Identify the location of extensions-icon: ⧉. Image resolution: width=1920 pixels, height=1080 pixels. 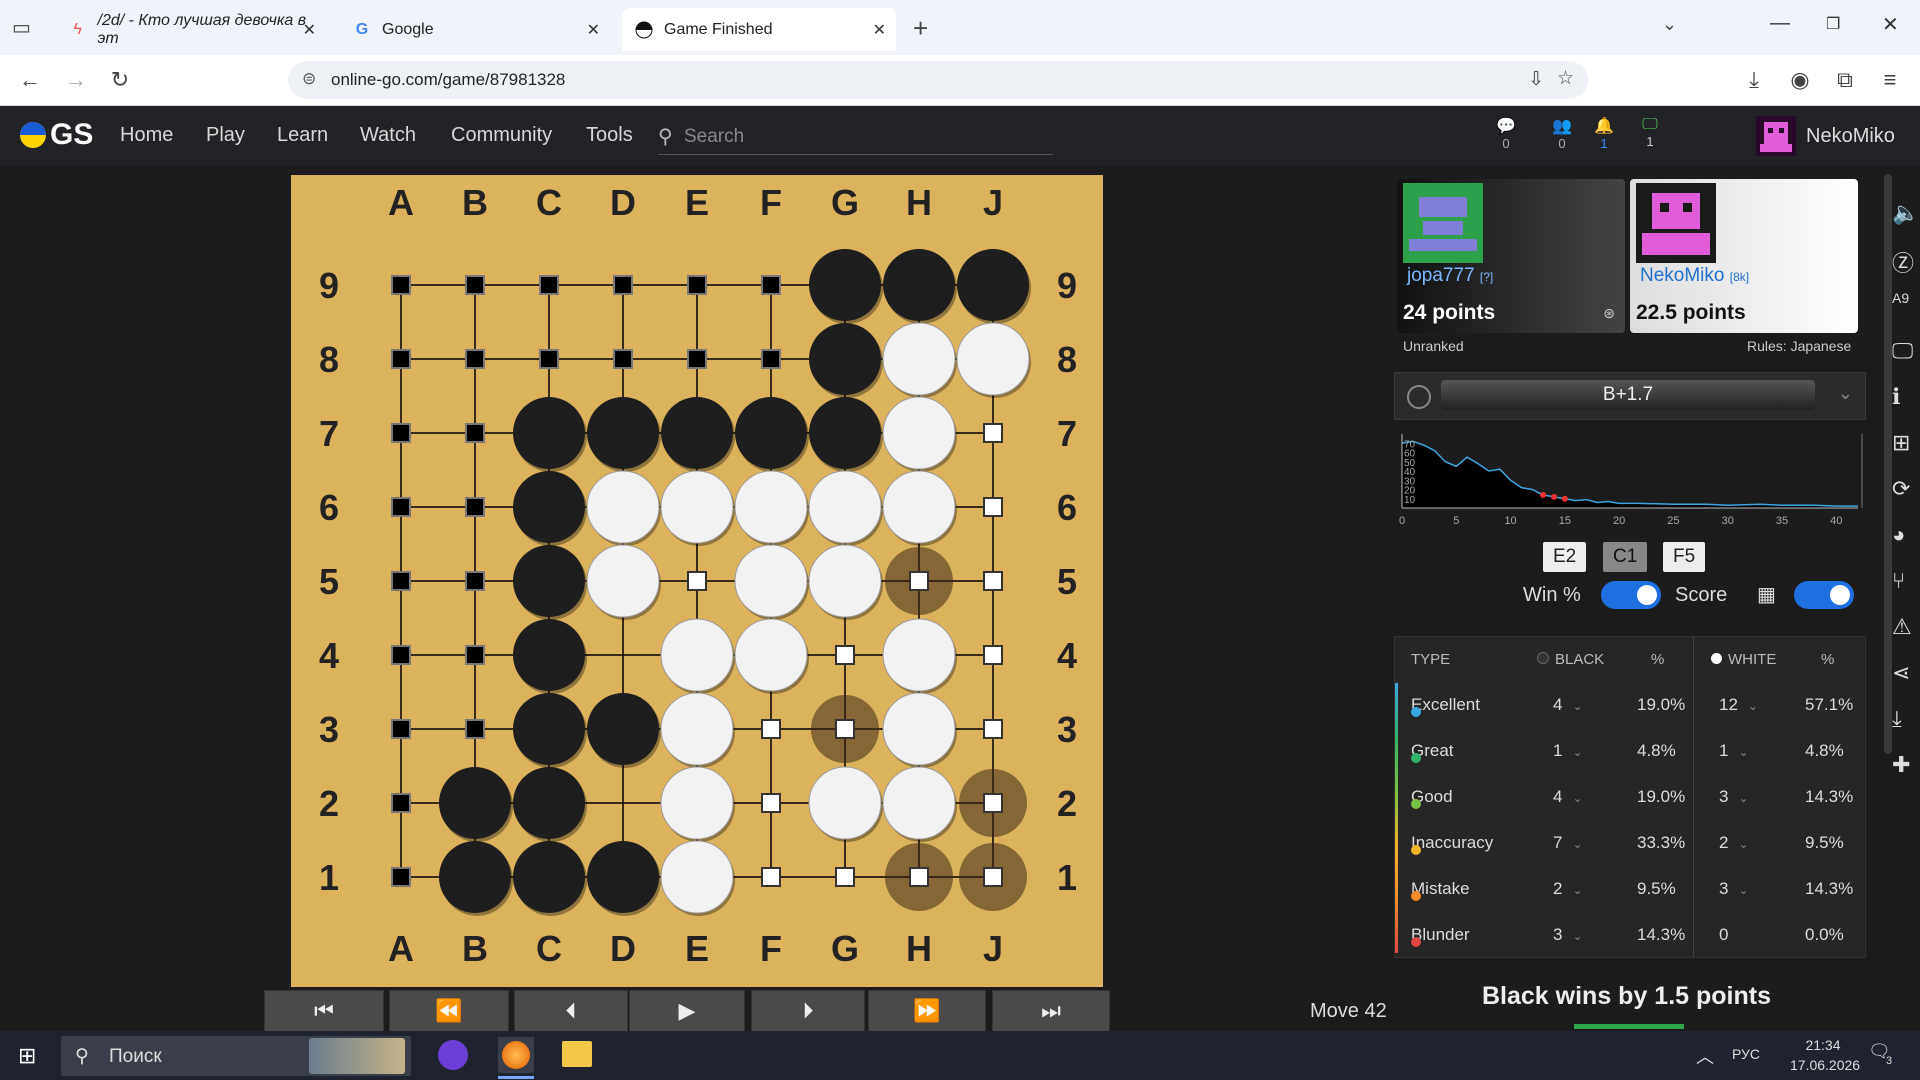
(1845, 80).